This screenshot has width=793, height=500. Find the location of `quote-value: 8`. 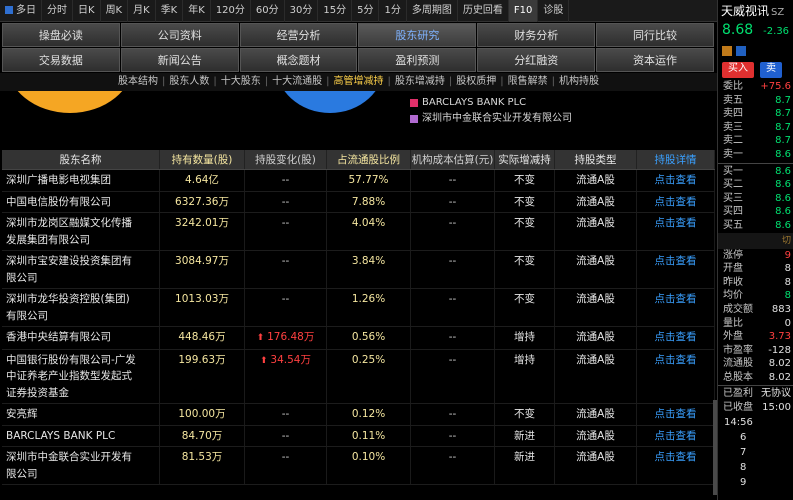

quote-value: 8 is located at coordinates (787, 282).